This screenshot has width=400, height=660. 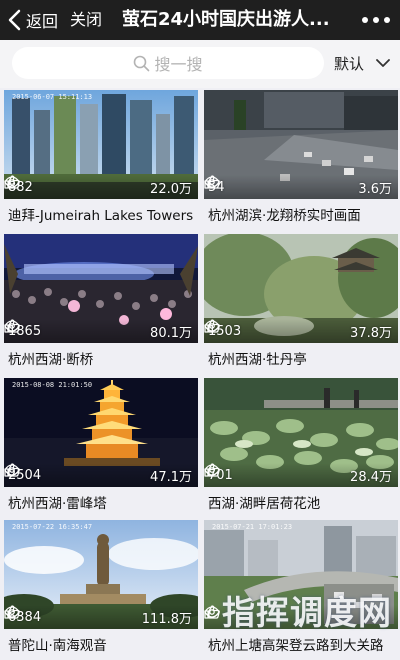 I want to click on more-dots-icon, so click(x=376, y=20).